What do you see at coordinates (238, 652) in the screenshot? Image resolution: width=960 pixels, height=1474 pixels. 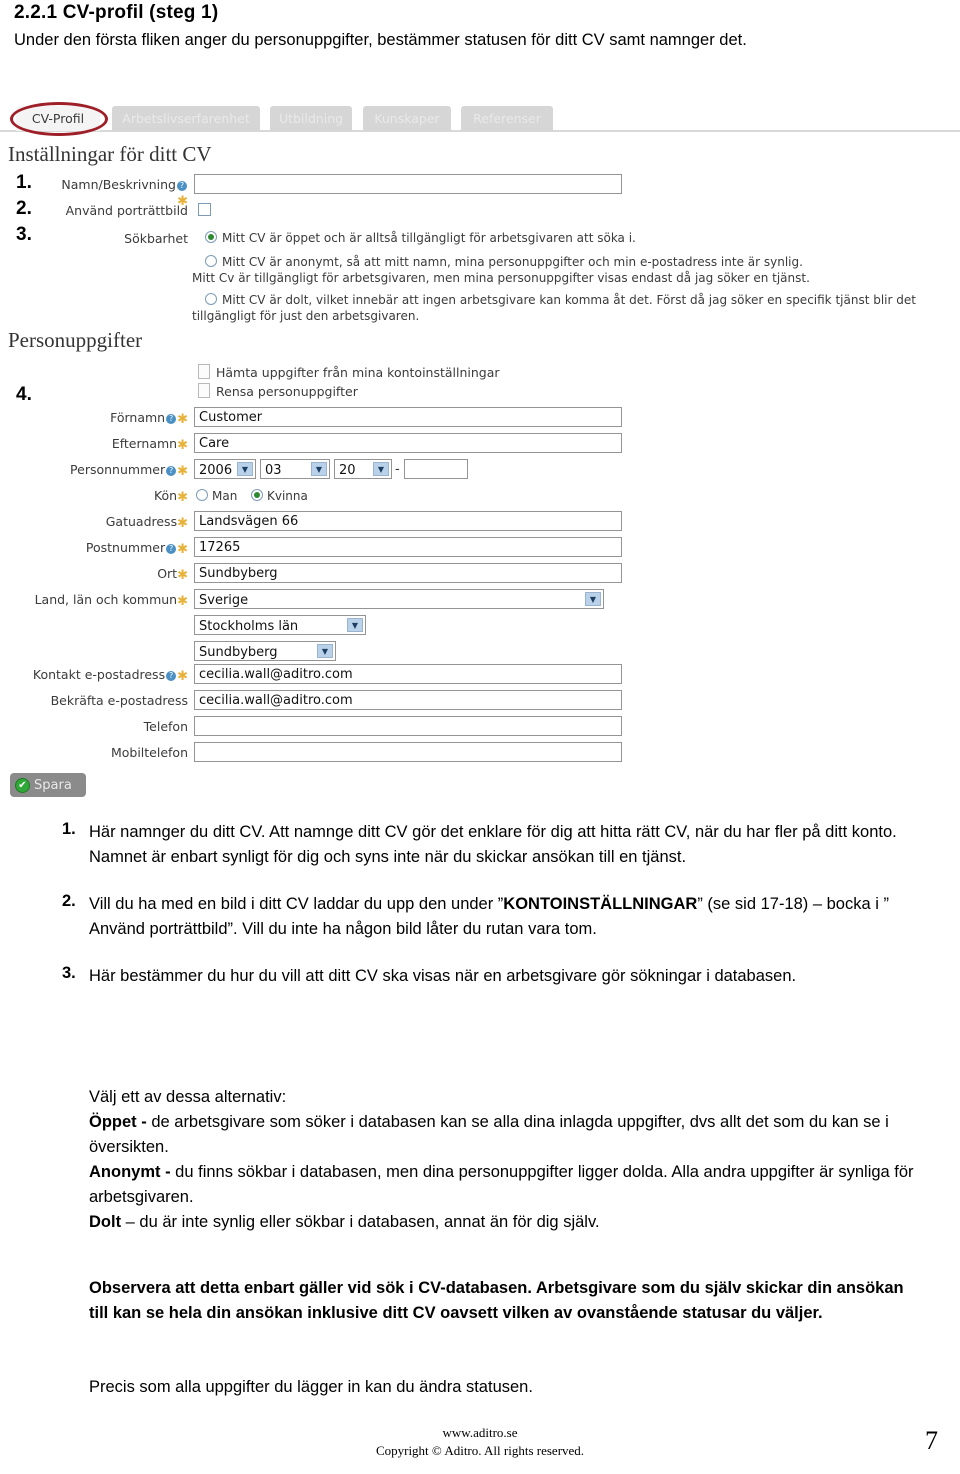 I see `select-kommun-value: Sundbyberg` at bounding box center [238, 652].